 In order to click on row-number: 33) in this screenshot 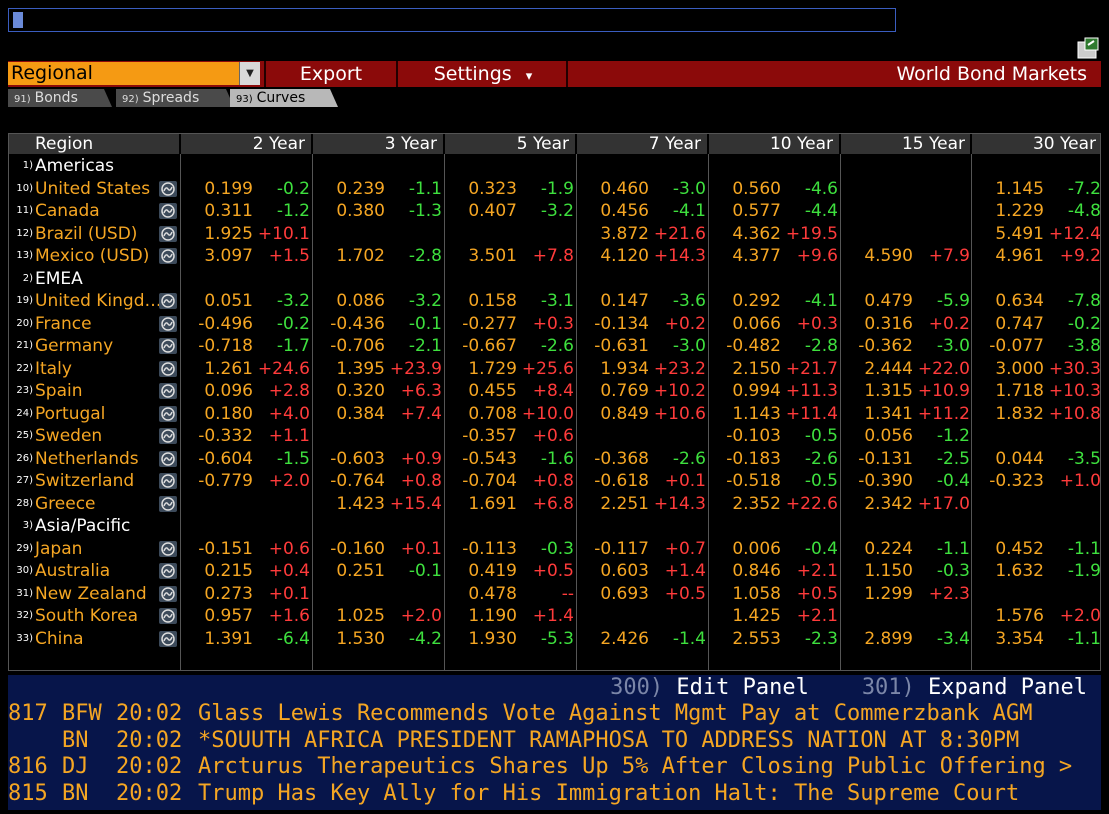, I will do `click(24, 638)`.